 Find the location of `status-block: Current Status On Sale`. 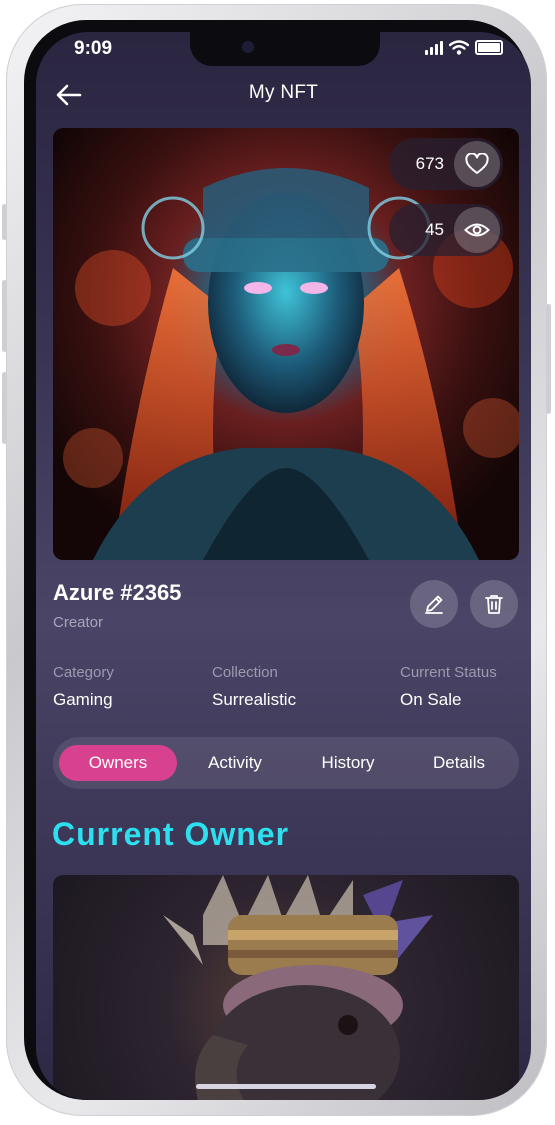

status-block: Current Status On Sale is located at coordinates (448, 687).